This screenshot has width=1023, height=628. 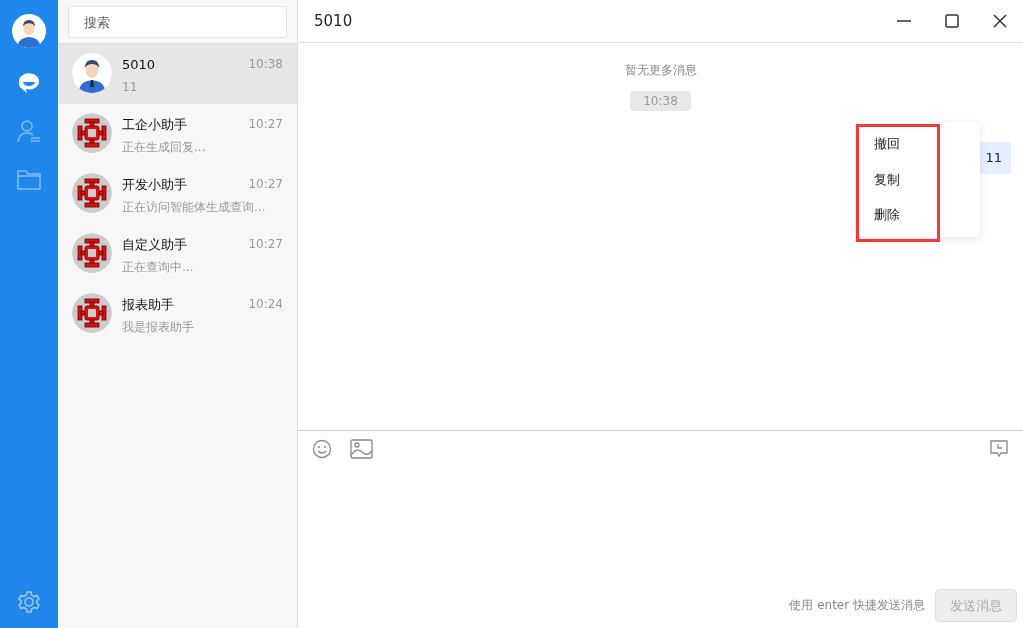 I want to click on conversation-item: 报表助手 10:24 我是报表助手, so click(x=177, y=314).